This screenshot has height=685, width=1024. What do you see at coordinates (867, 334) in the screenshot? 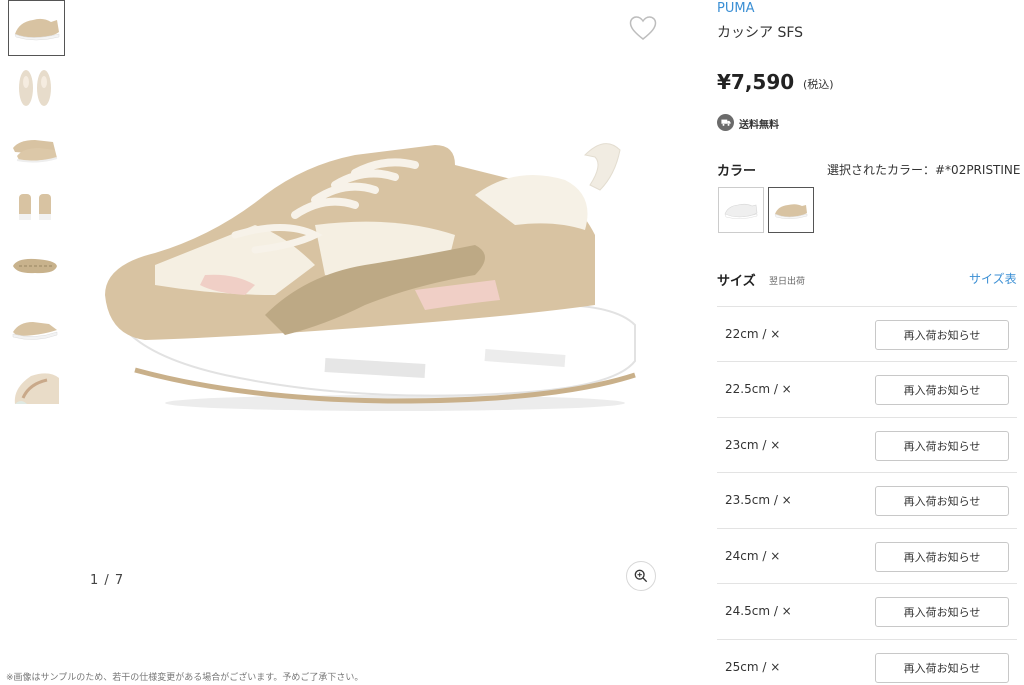
I see `size-row: 22cm / × 再入荷お知らせ` at bounding box center [867, 334].